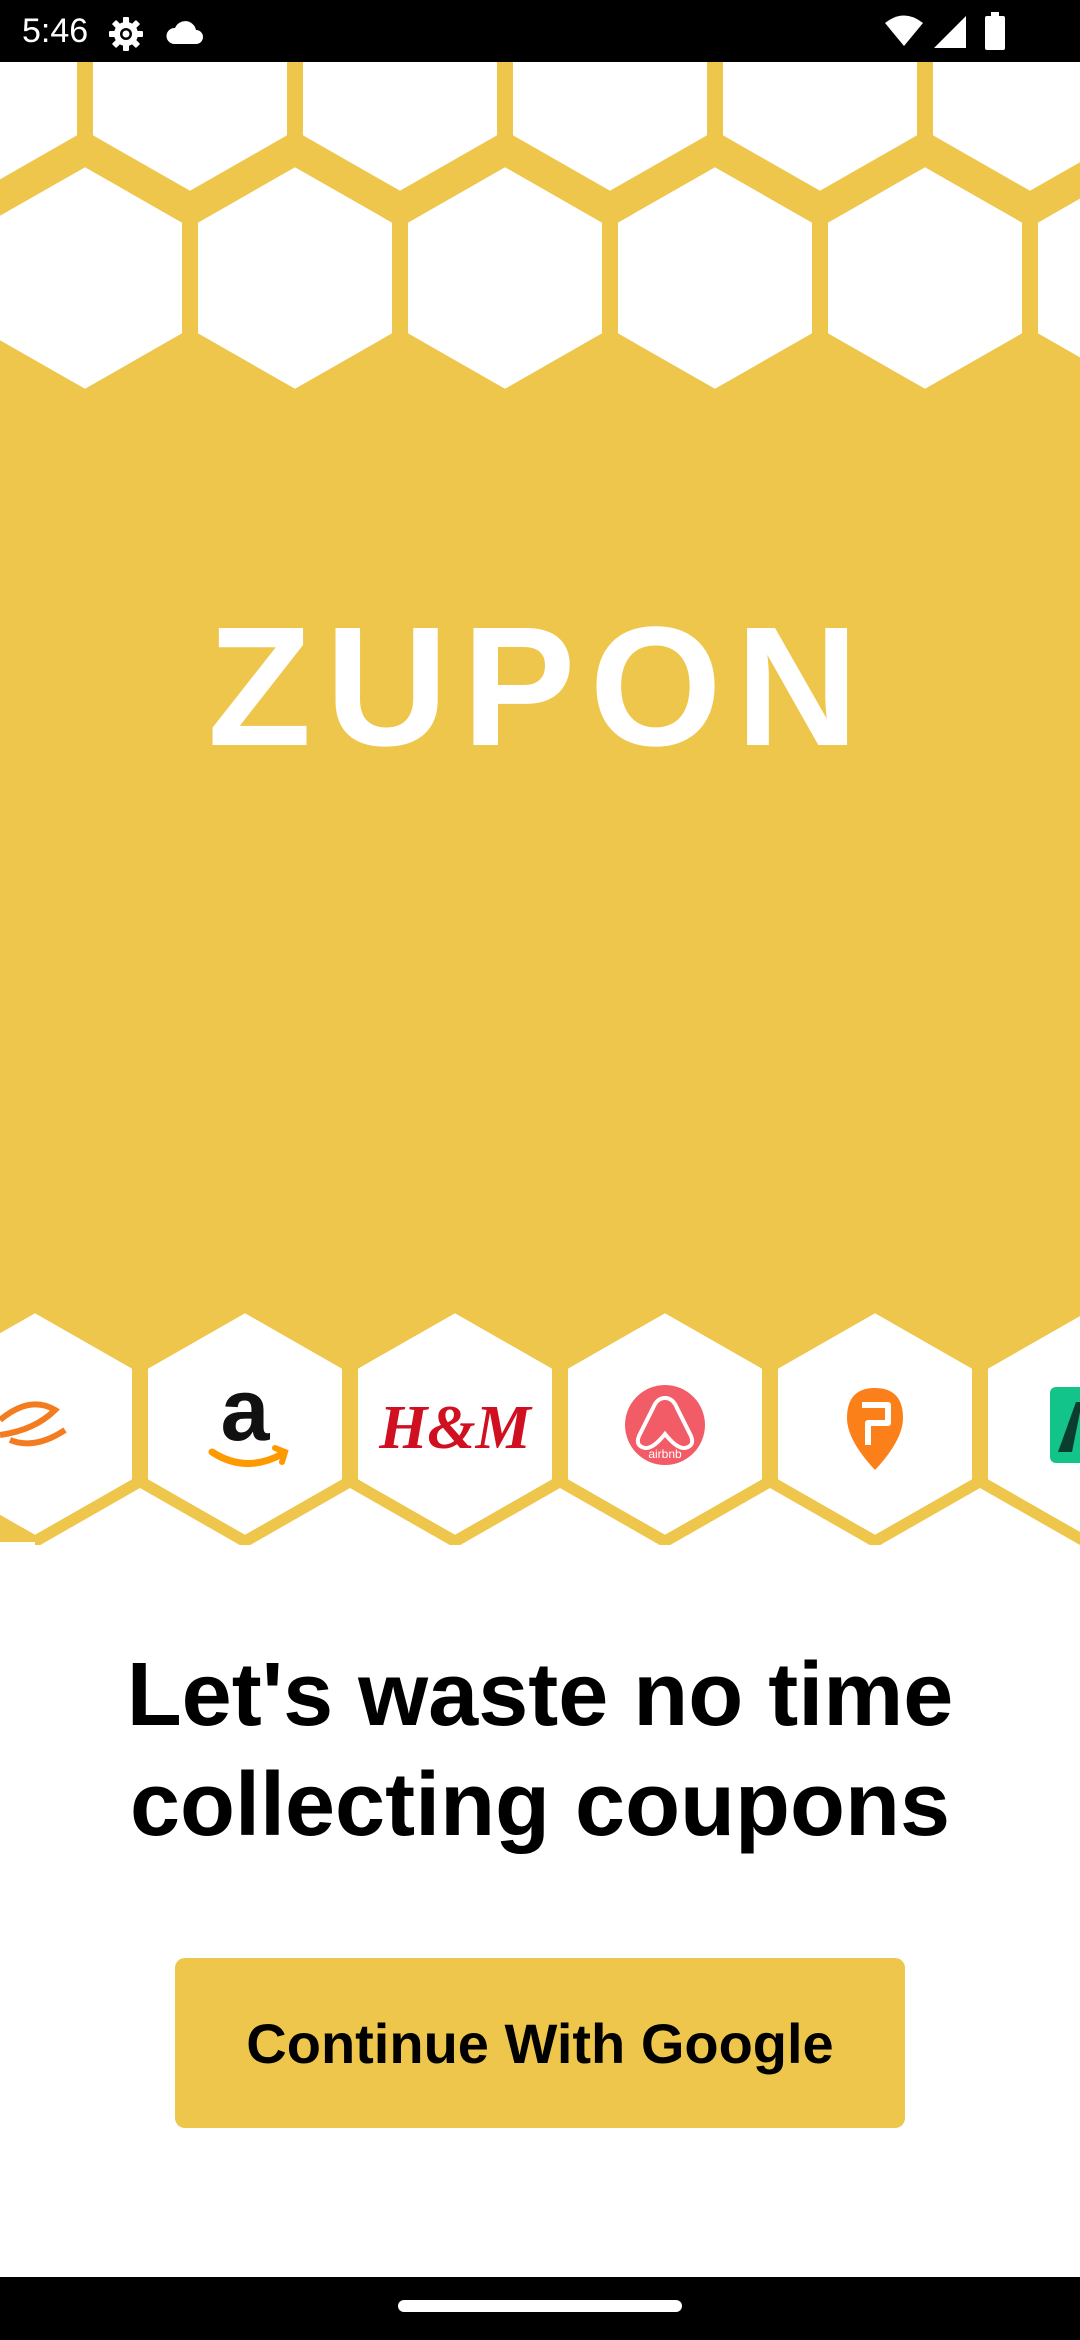  Describe the element at coordinates (540, 687) in the screenshot. I see `app-title: ZUPON` at that location.